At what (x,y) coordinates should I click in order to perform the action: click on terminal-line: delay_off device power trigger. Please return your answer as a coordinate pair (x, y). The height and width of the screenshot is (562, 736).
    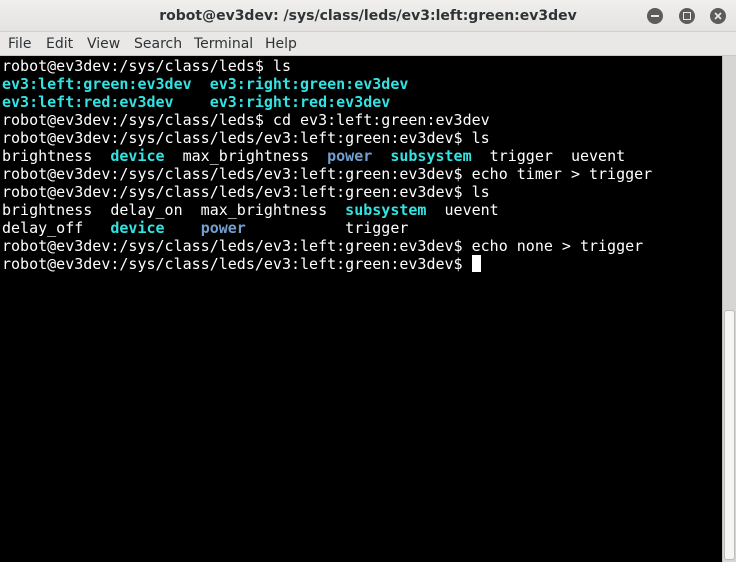
    Looking at the image, I should click on (327, 228).